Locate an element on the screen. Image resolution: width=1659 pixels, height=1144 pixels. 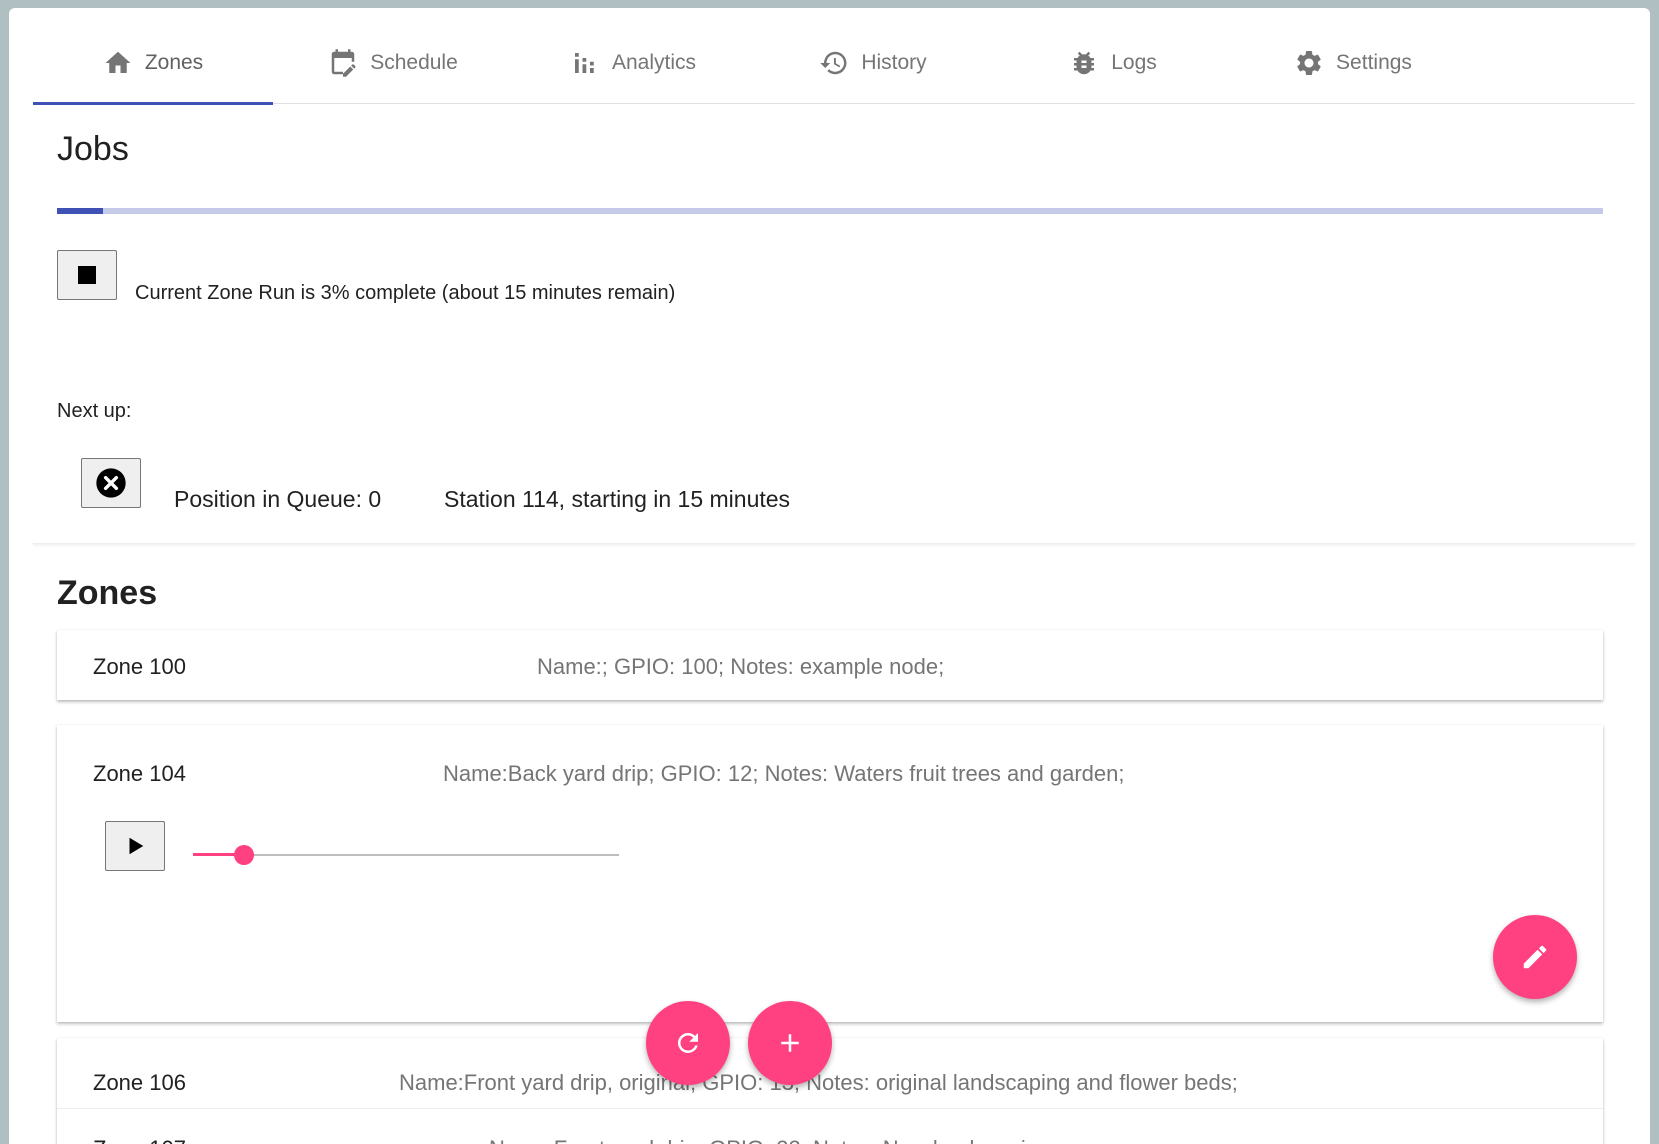
stop-button is located at coordinates (87, 275).